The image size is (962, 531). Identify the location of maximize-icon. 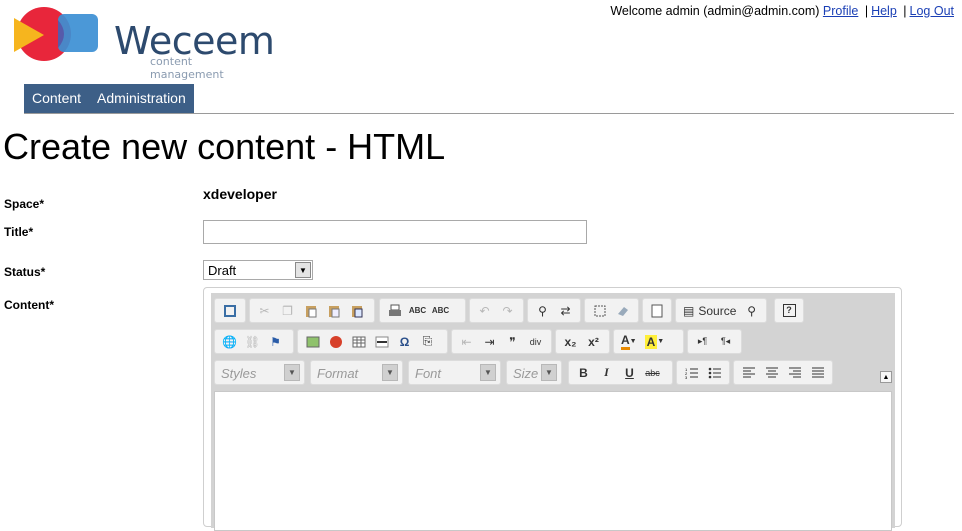
(229, 311).